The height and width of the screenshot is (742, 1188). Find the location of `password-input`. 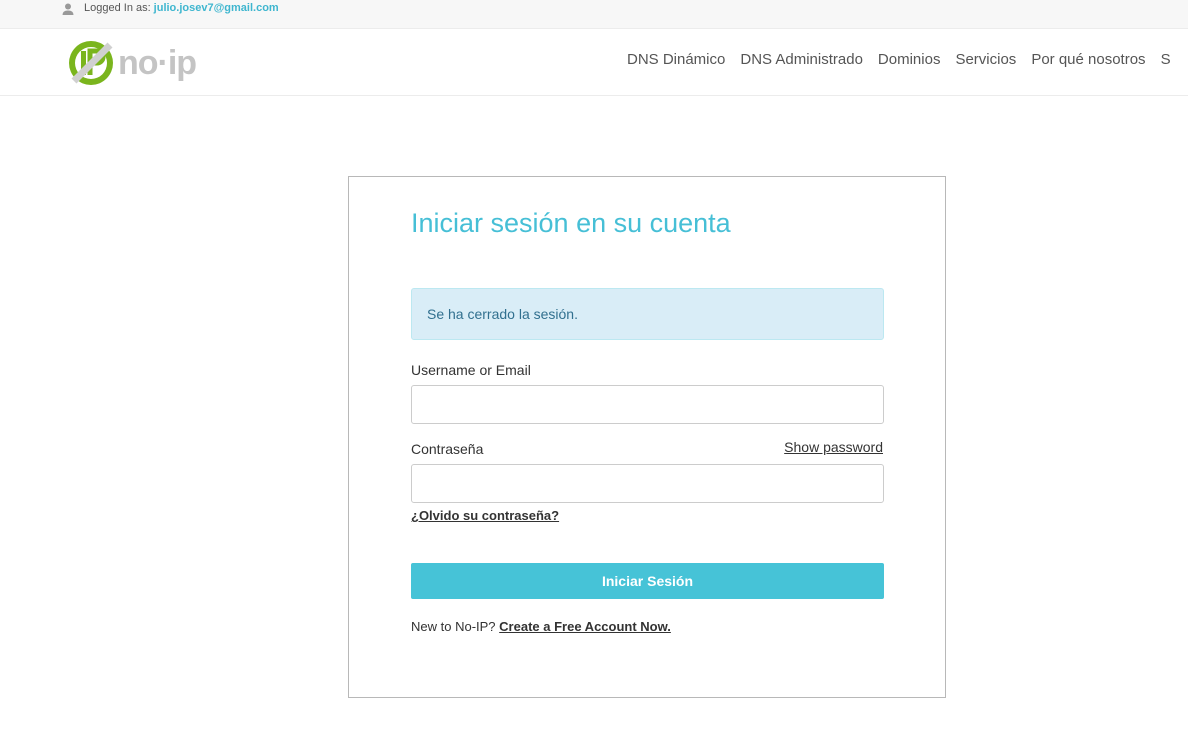

password-input is located at coordinates (647, 483).